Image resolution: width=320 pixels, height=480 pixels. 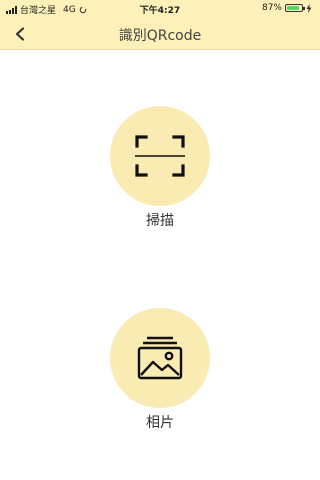 I want to click on photo-label: 相片, so click(x=160, y=423).